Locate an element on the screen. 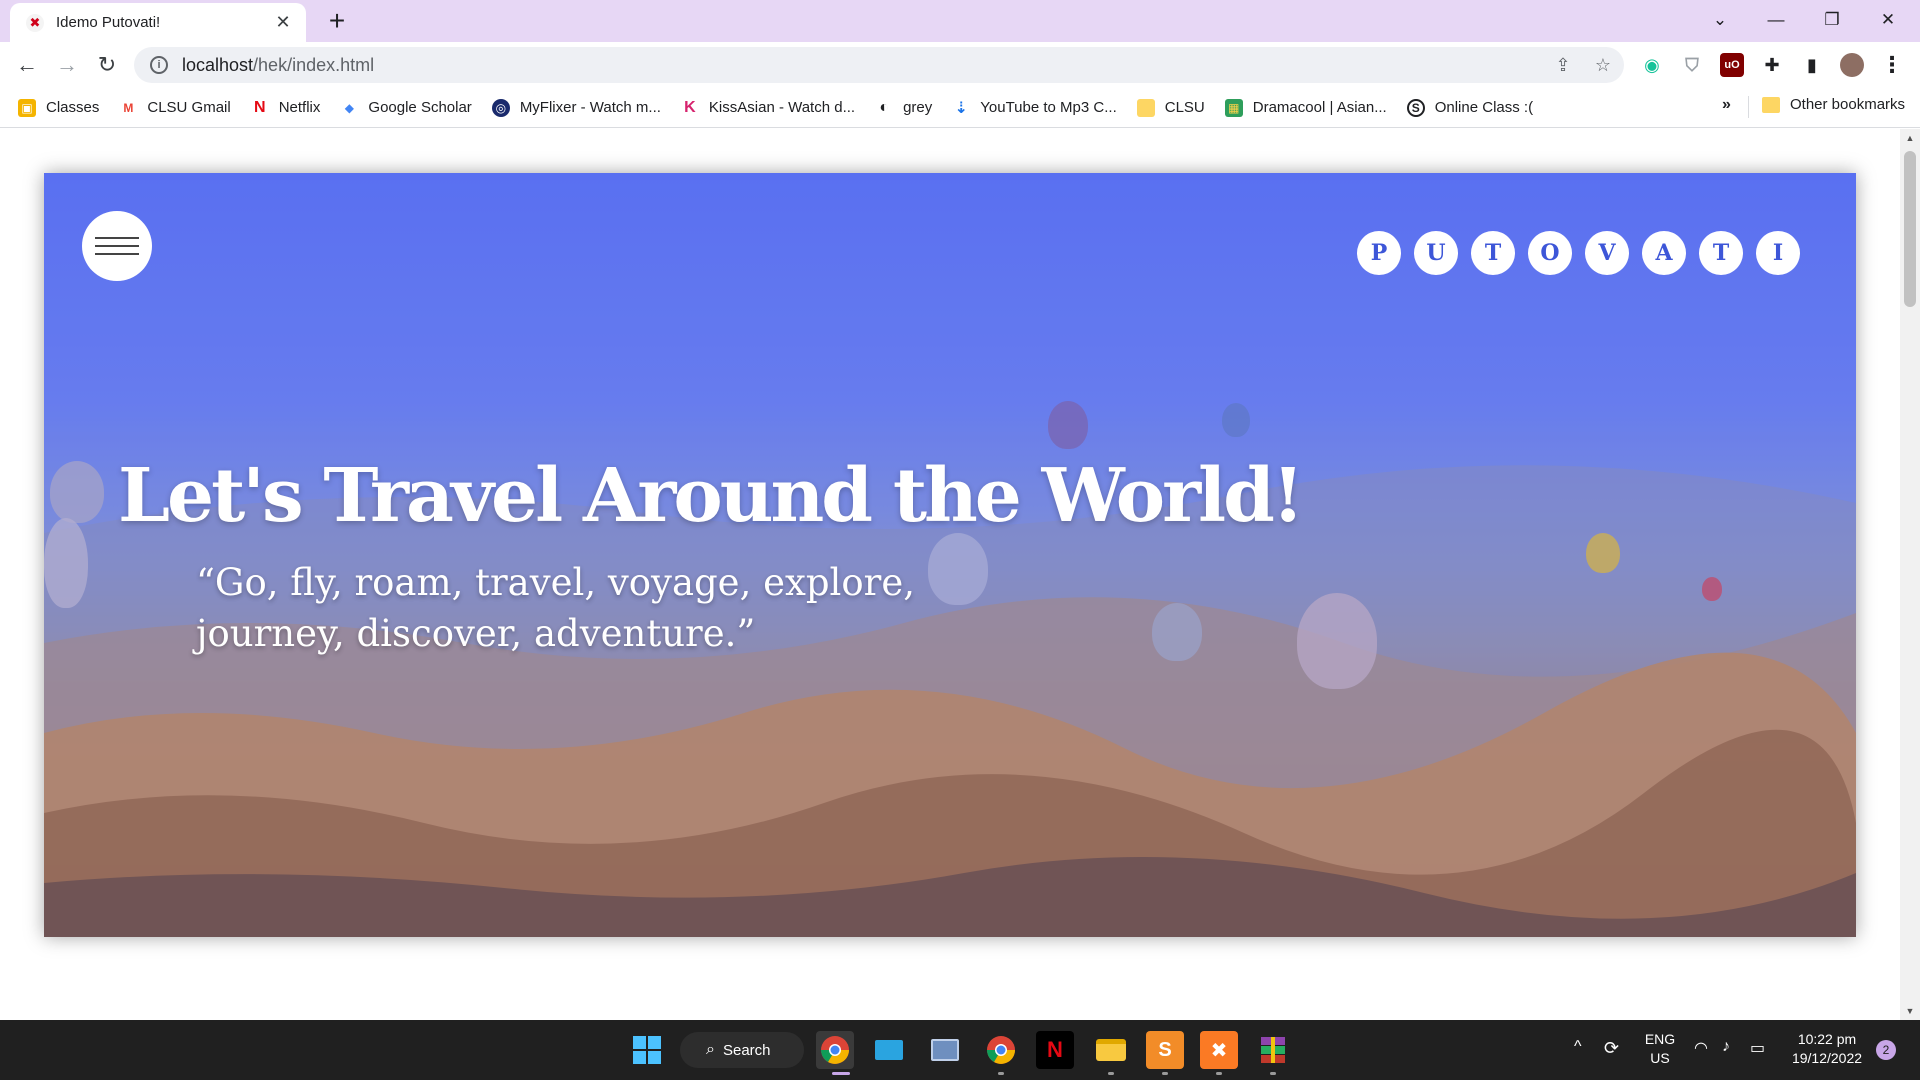  bookmark-label: Netflix is located at coordinates (299, 107).